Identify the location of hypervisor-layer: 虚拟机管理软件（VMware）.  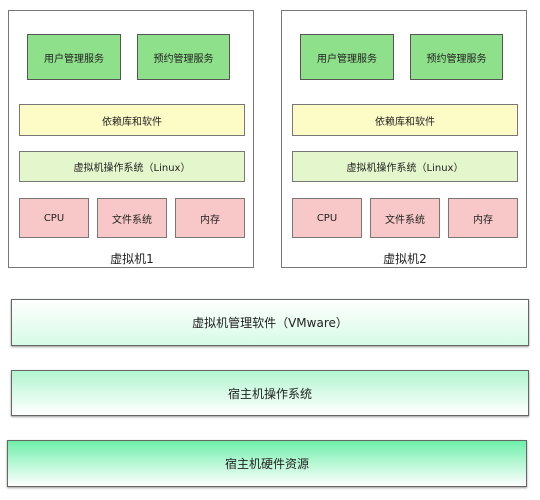
(270, 322).